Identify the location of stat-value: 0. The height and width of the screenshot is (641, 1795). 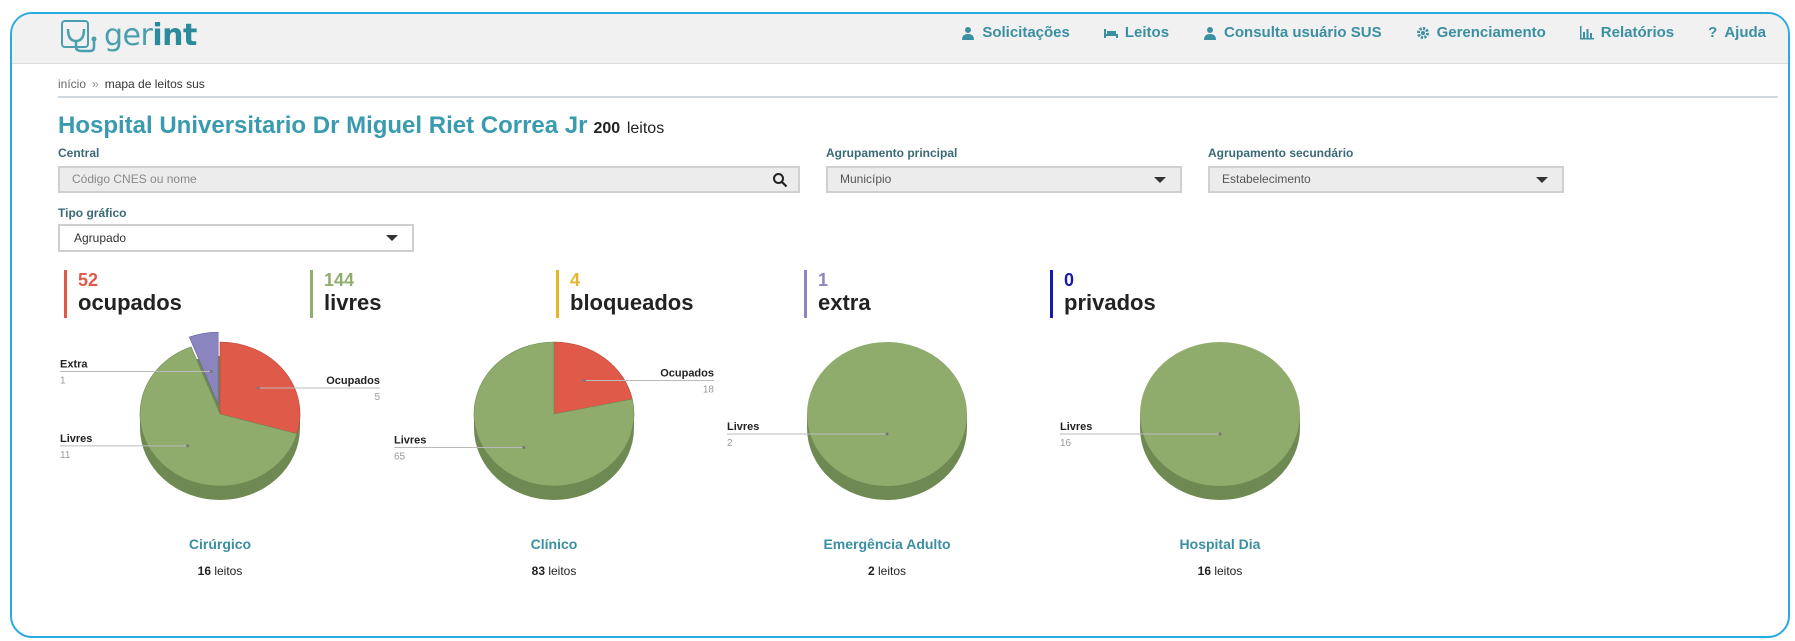
(1069, 280).